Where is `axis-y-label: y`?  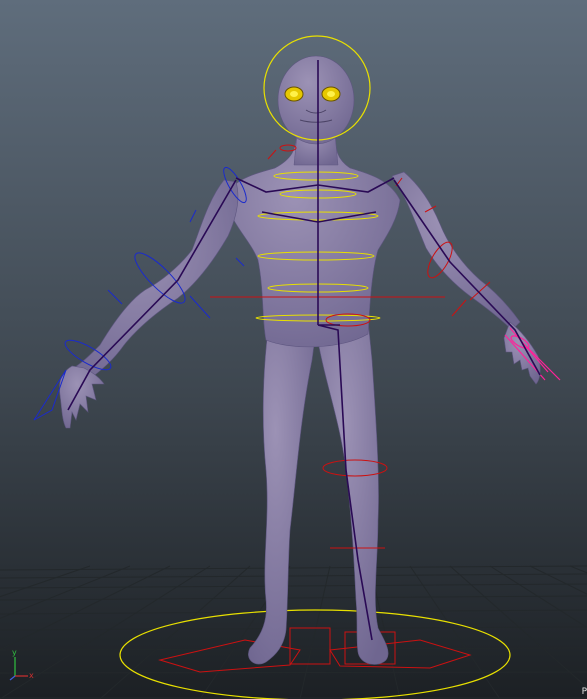 axis-y-label: y is located at coordinates (14, 652).